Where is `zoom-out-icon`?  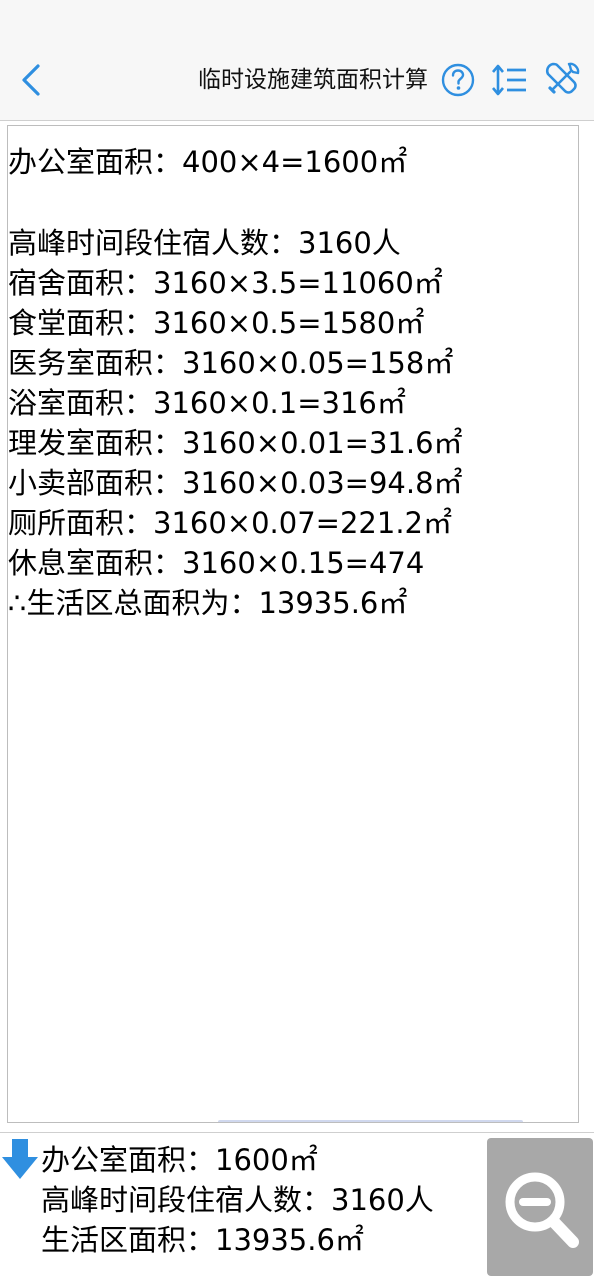 zoom-out-icon is located at coordinates (542, 1210).